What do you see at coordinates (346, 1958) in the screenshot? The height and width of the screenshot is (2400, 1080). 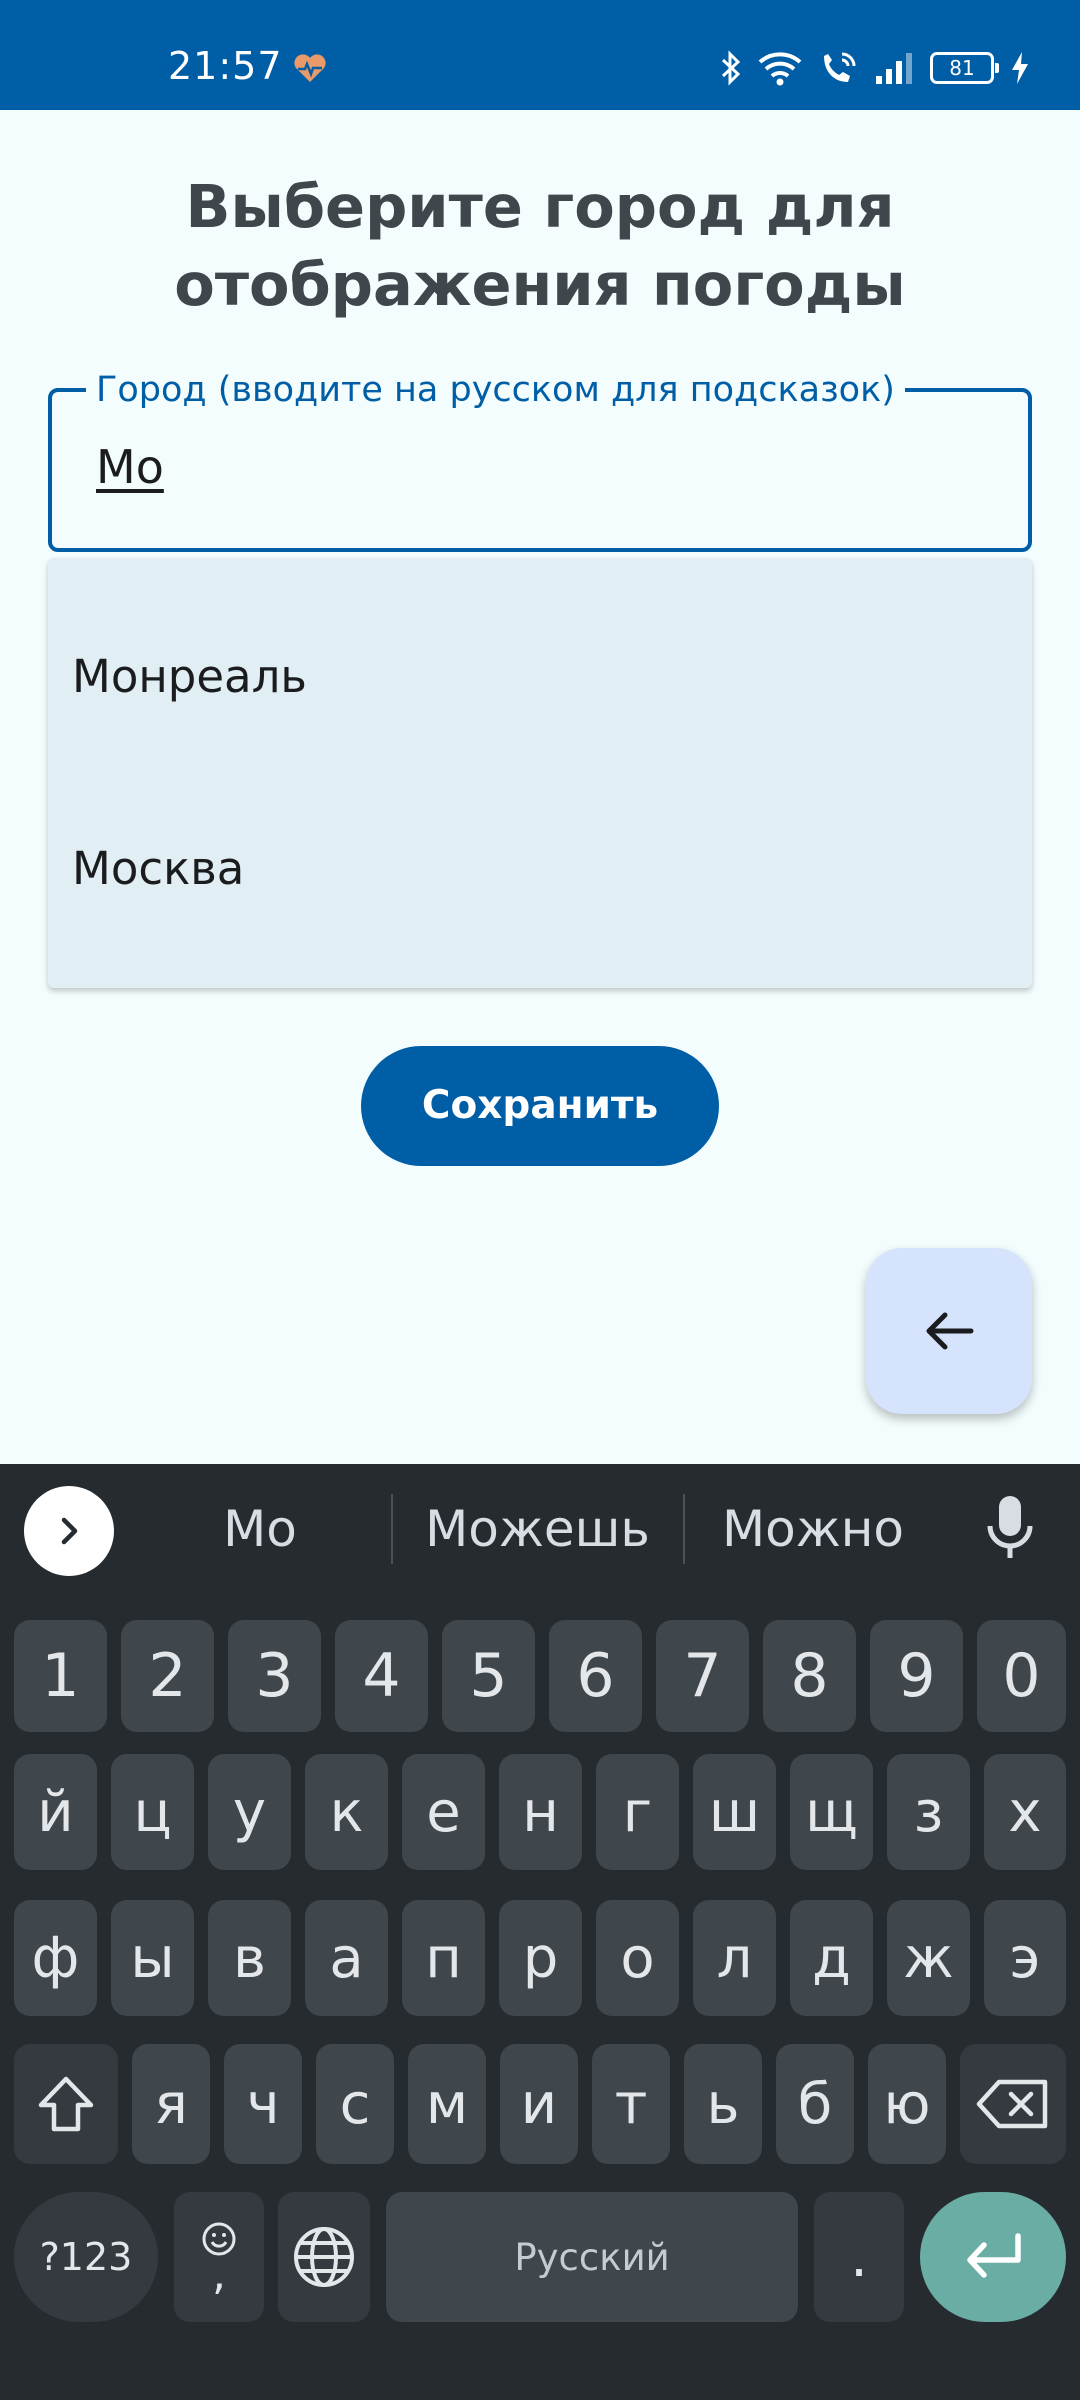 I see `key: а` at bounding box center [346, 1958].